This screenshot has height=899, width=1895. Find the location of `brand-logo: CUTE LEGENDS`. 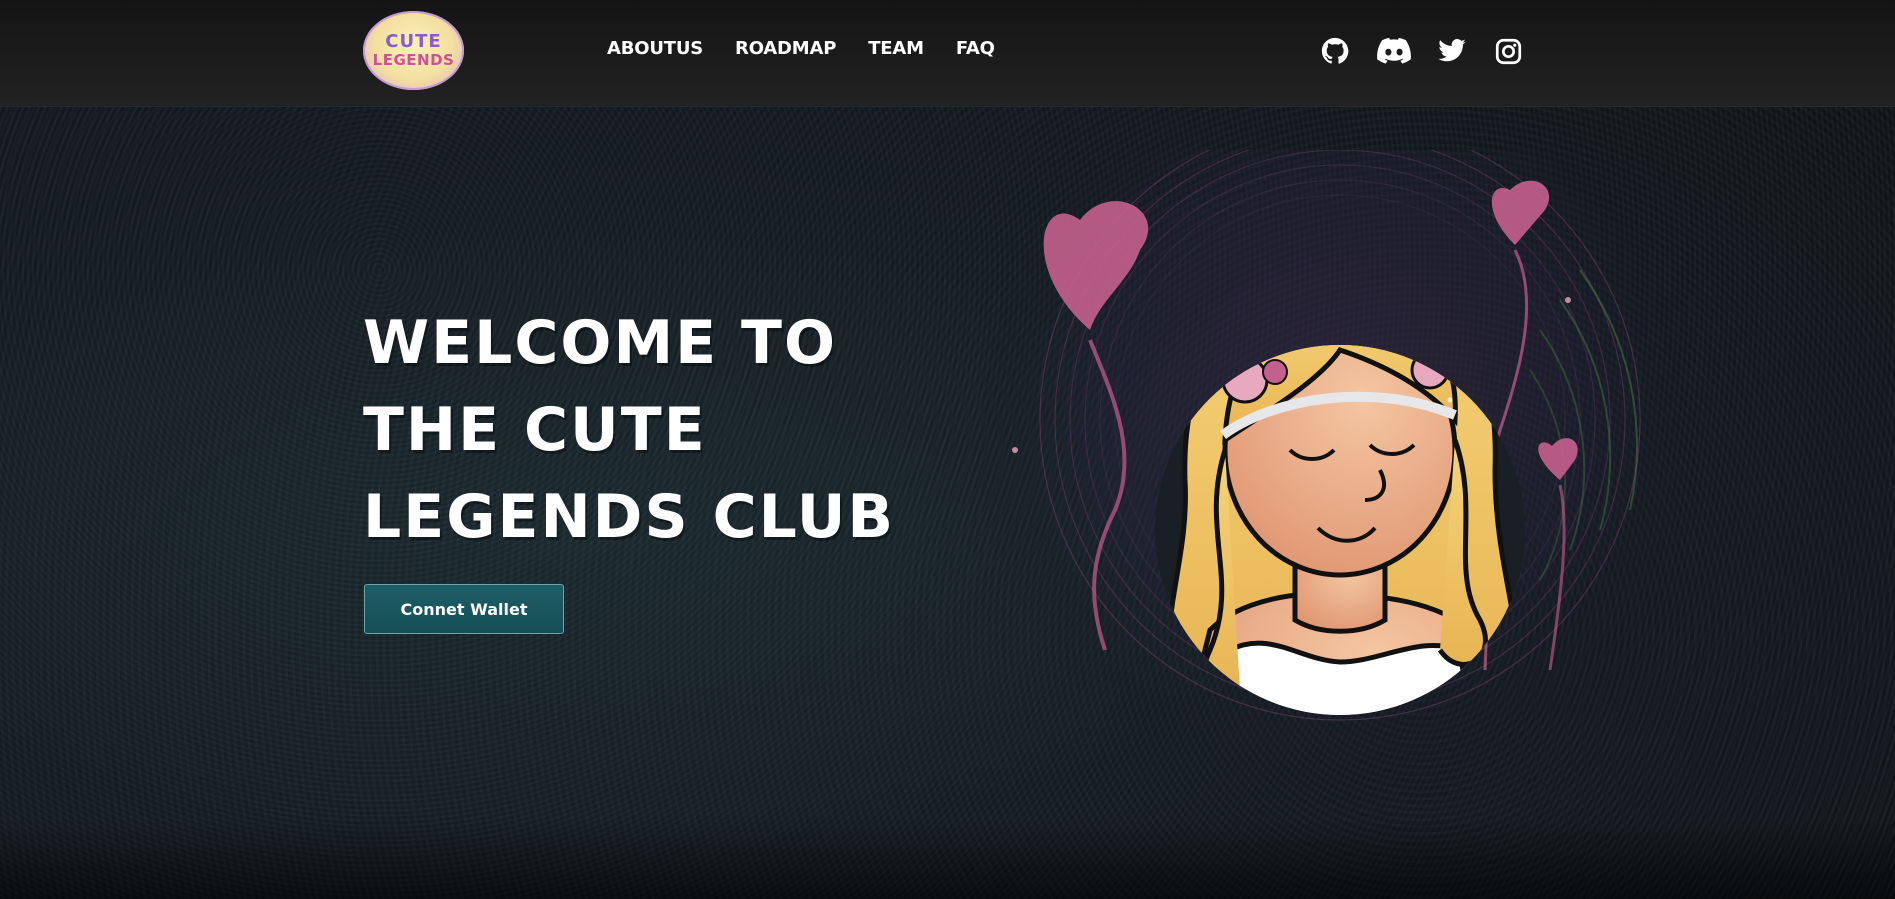

brand-logo: CUTE LEGENDS is located at coordinates (413, 50).